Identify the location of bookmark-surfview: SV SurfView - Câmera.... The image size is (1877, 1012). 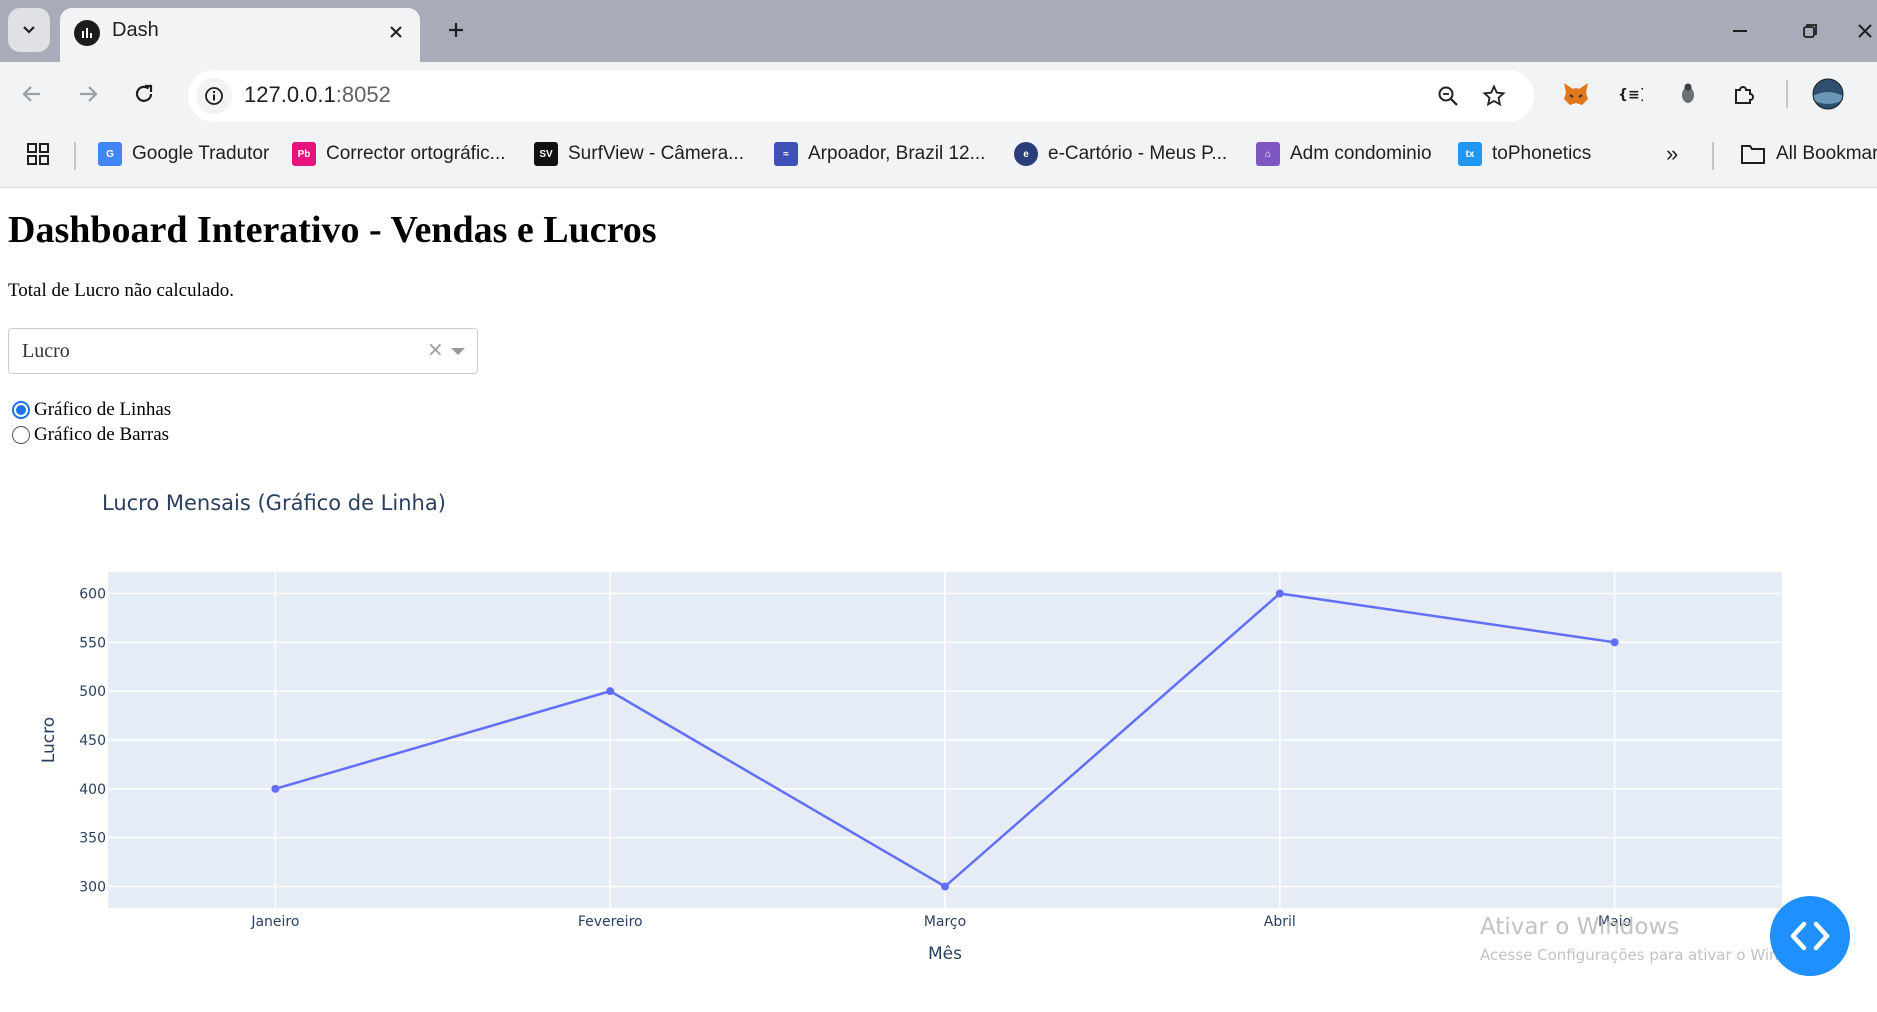
(639, 154).